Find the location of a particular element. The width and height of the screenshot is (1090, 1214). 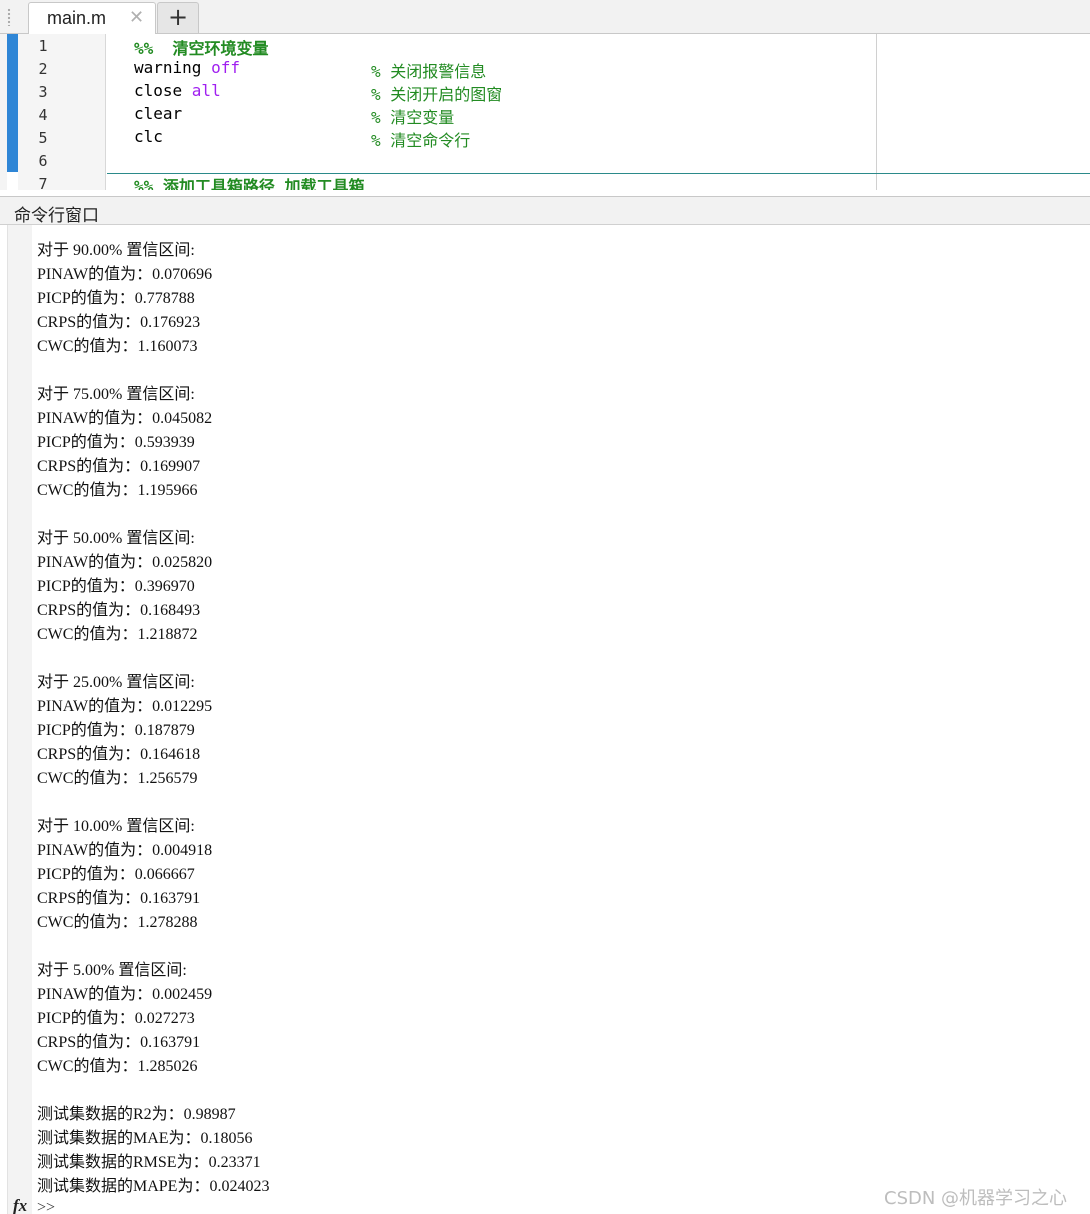

metric-line: PICP的值为：0.396970 is located at coordinates (116, 586).